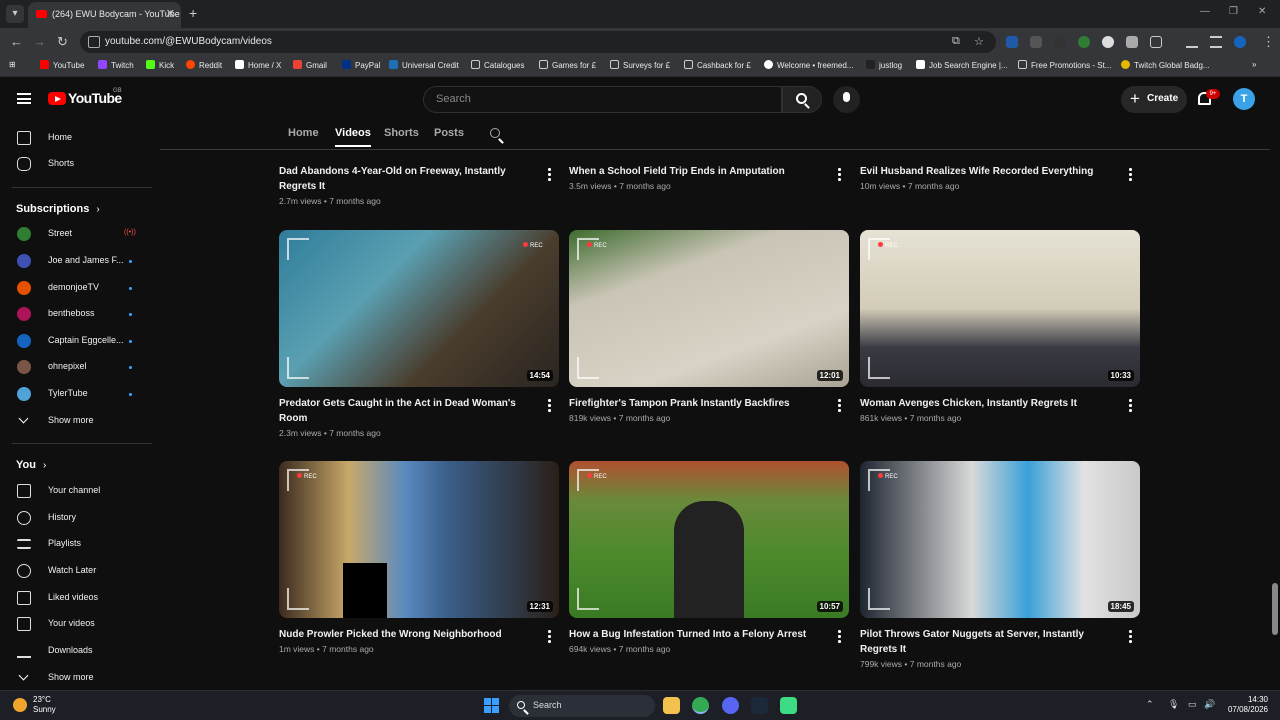  Describe the element at coordinates (193, 13) in the screenshot. I see `new-tab-icon: +` at that location.